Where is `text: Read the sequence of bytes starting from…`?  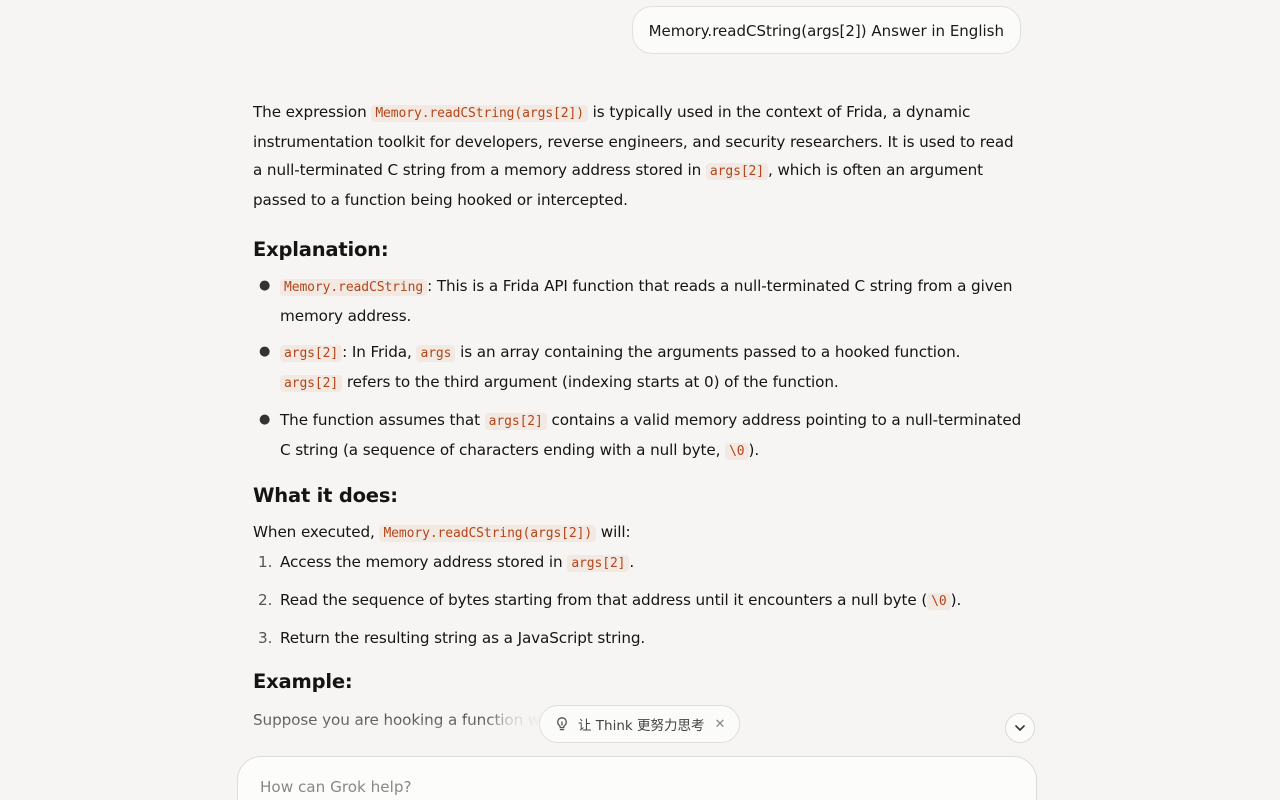 text: Read the sequence of bytes starting from… is located at coordinates (604, 600).